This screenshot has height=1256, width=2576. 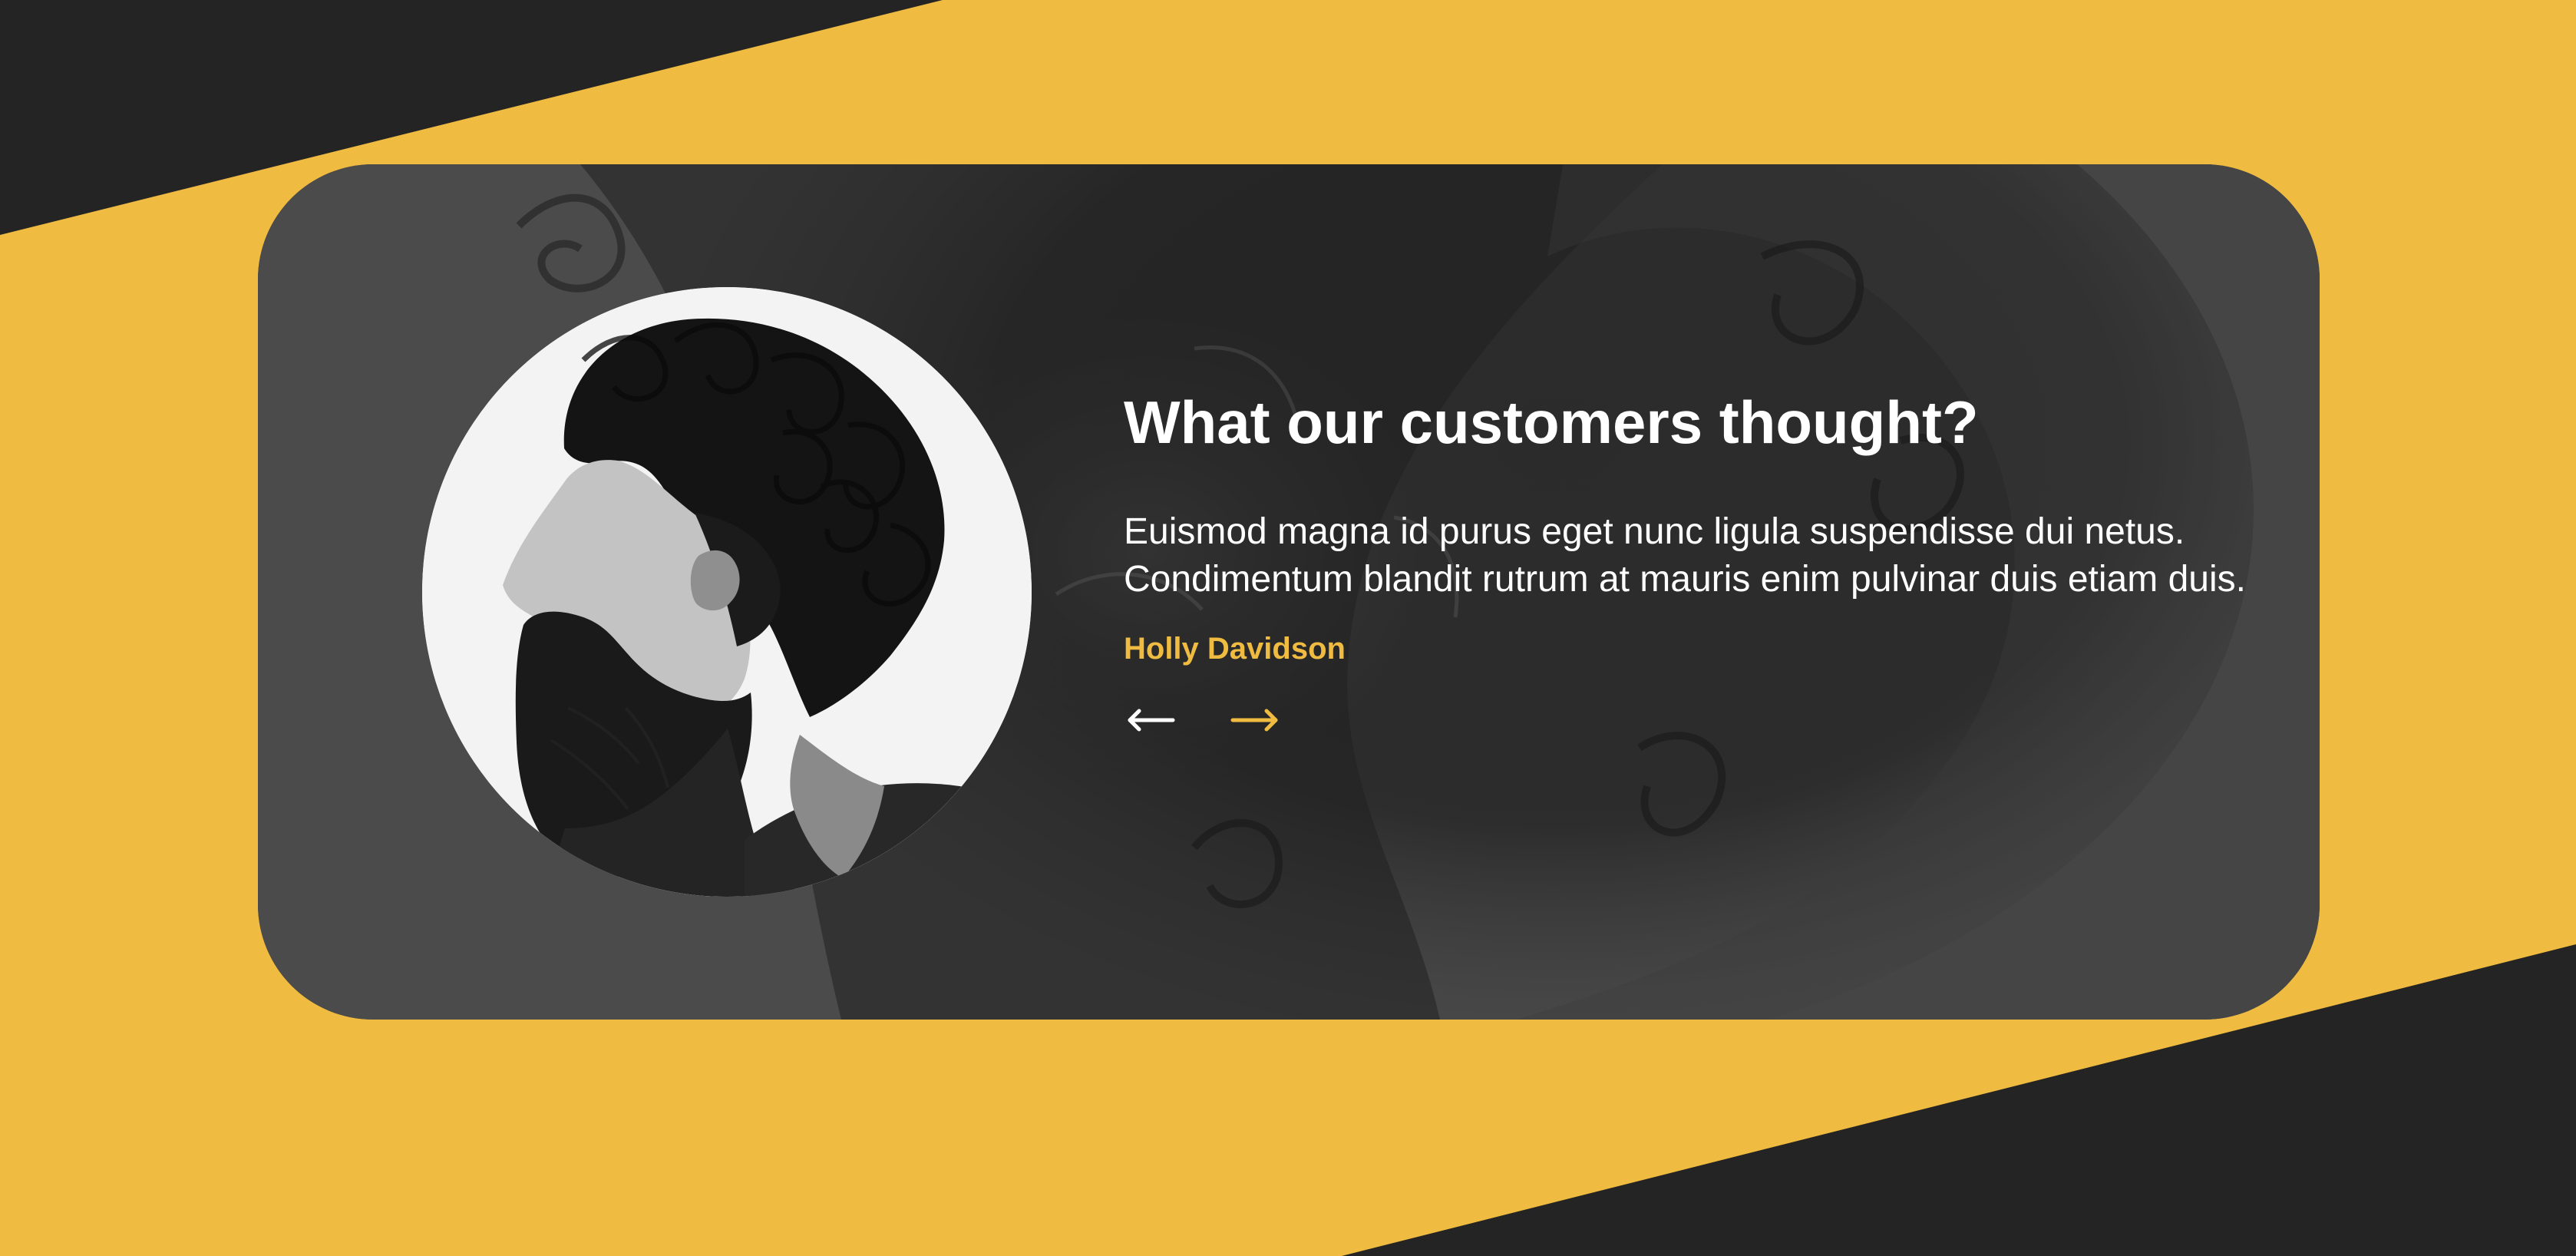 I want to click on customer-portrait, so click(x=727, y=592).